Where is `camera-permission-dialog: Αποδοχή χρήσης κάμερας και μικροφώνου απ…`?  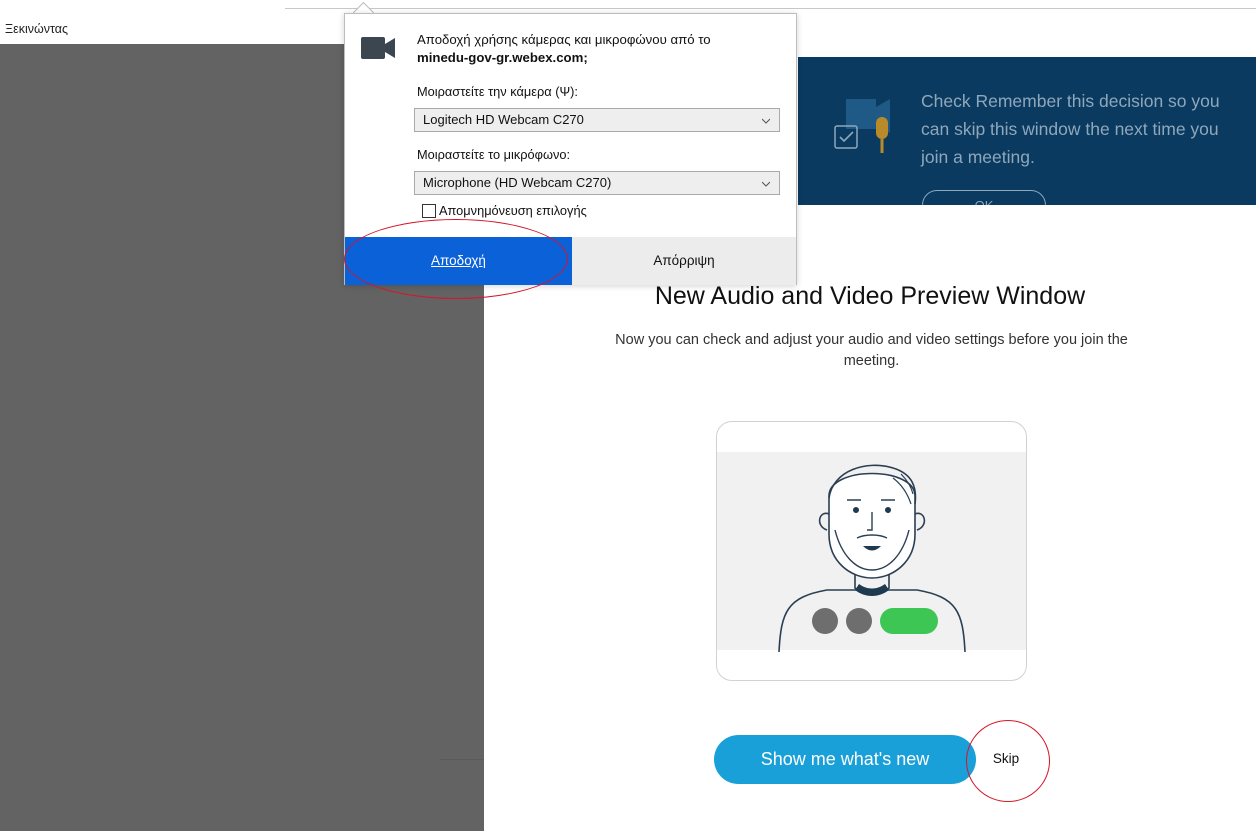 camera-permission-dialog: Αποδοχή χρήσης κάμερας και μικροφώνου απ… is located at coordinates (570, 149).